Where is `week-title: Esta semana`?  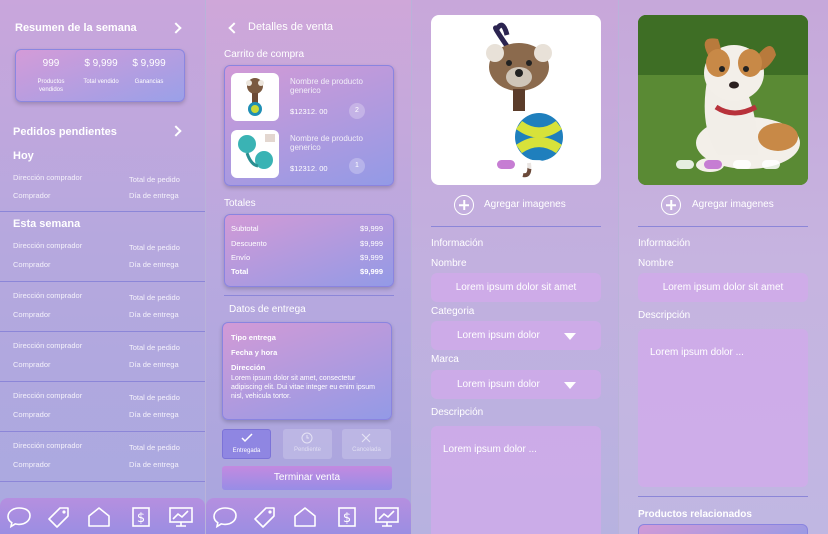
week-title: Esta semana is located at coordinates (47, 224).